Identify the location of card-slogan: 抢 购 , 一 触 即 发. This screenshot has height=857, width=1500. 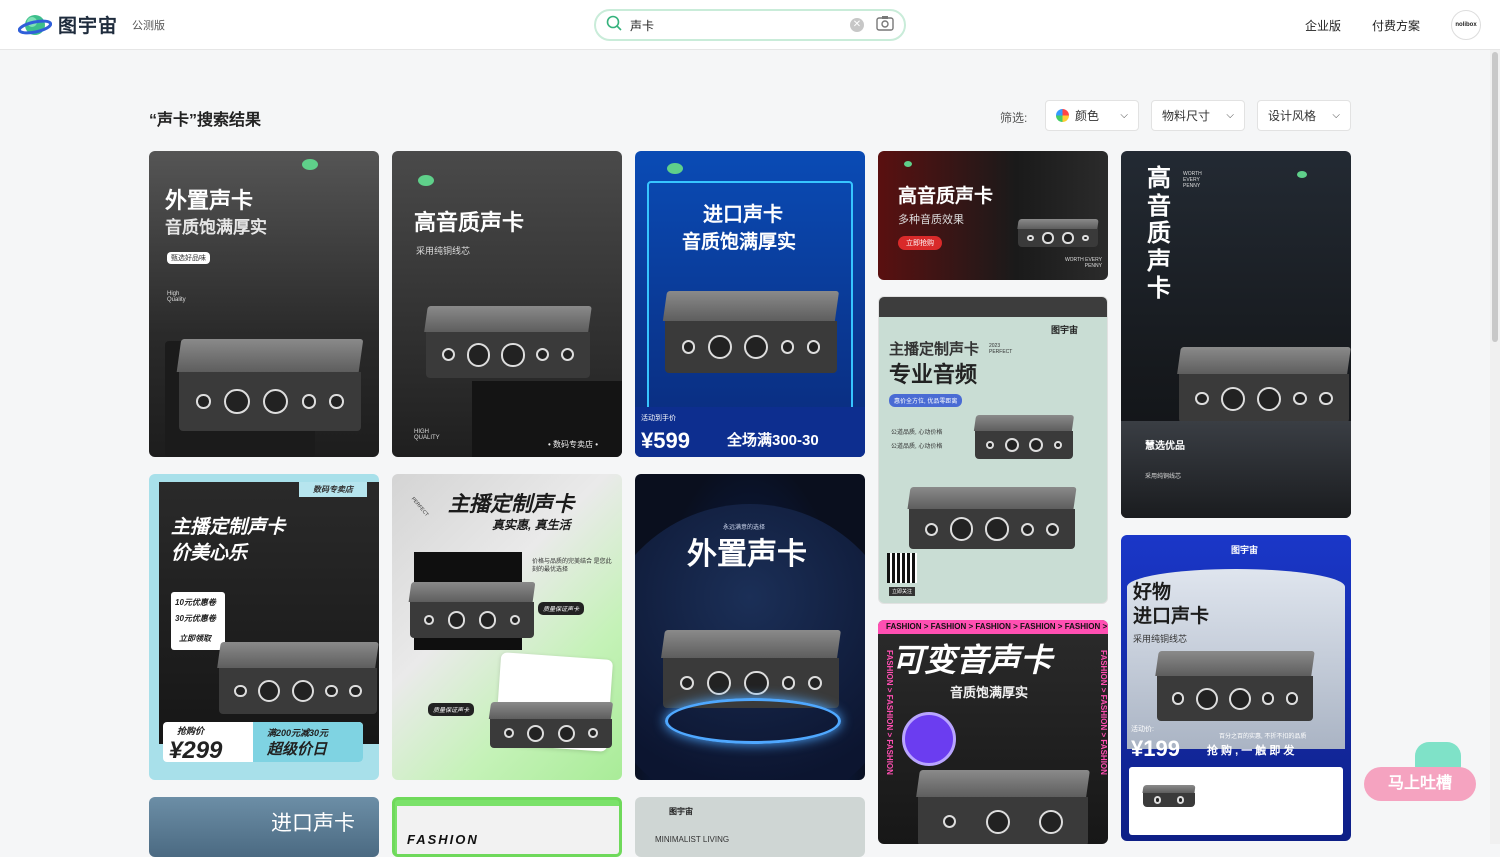
(1251, 751).